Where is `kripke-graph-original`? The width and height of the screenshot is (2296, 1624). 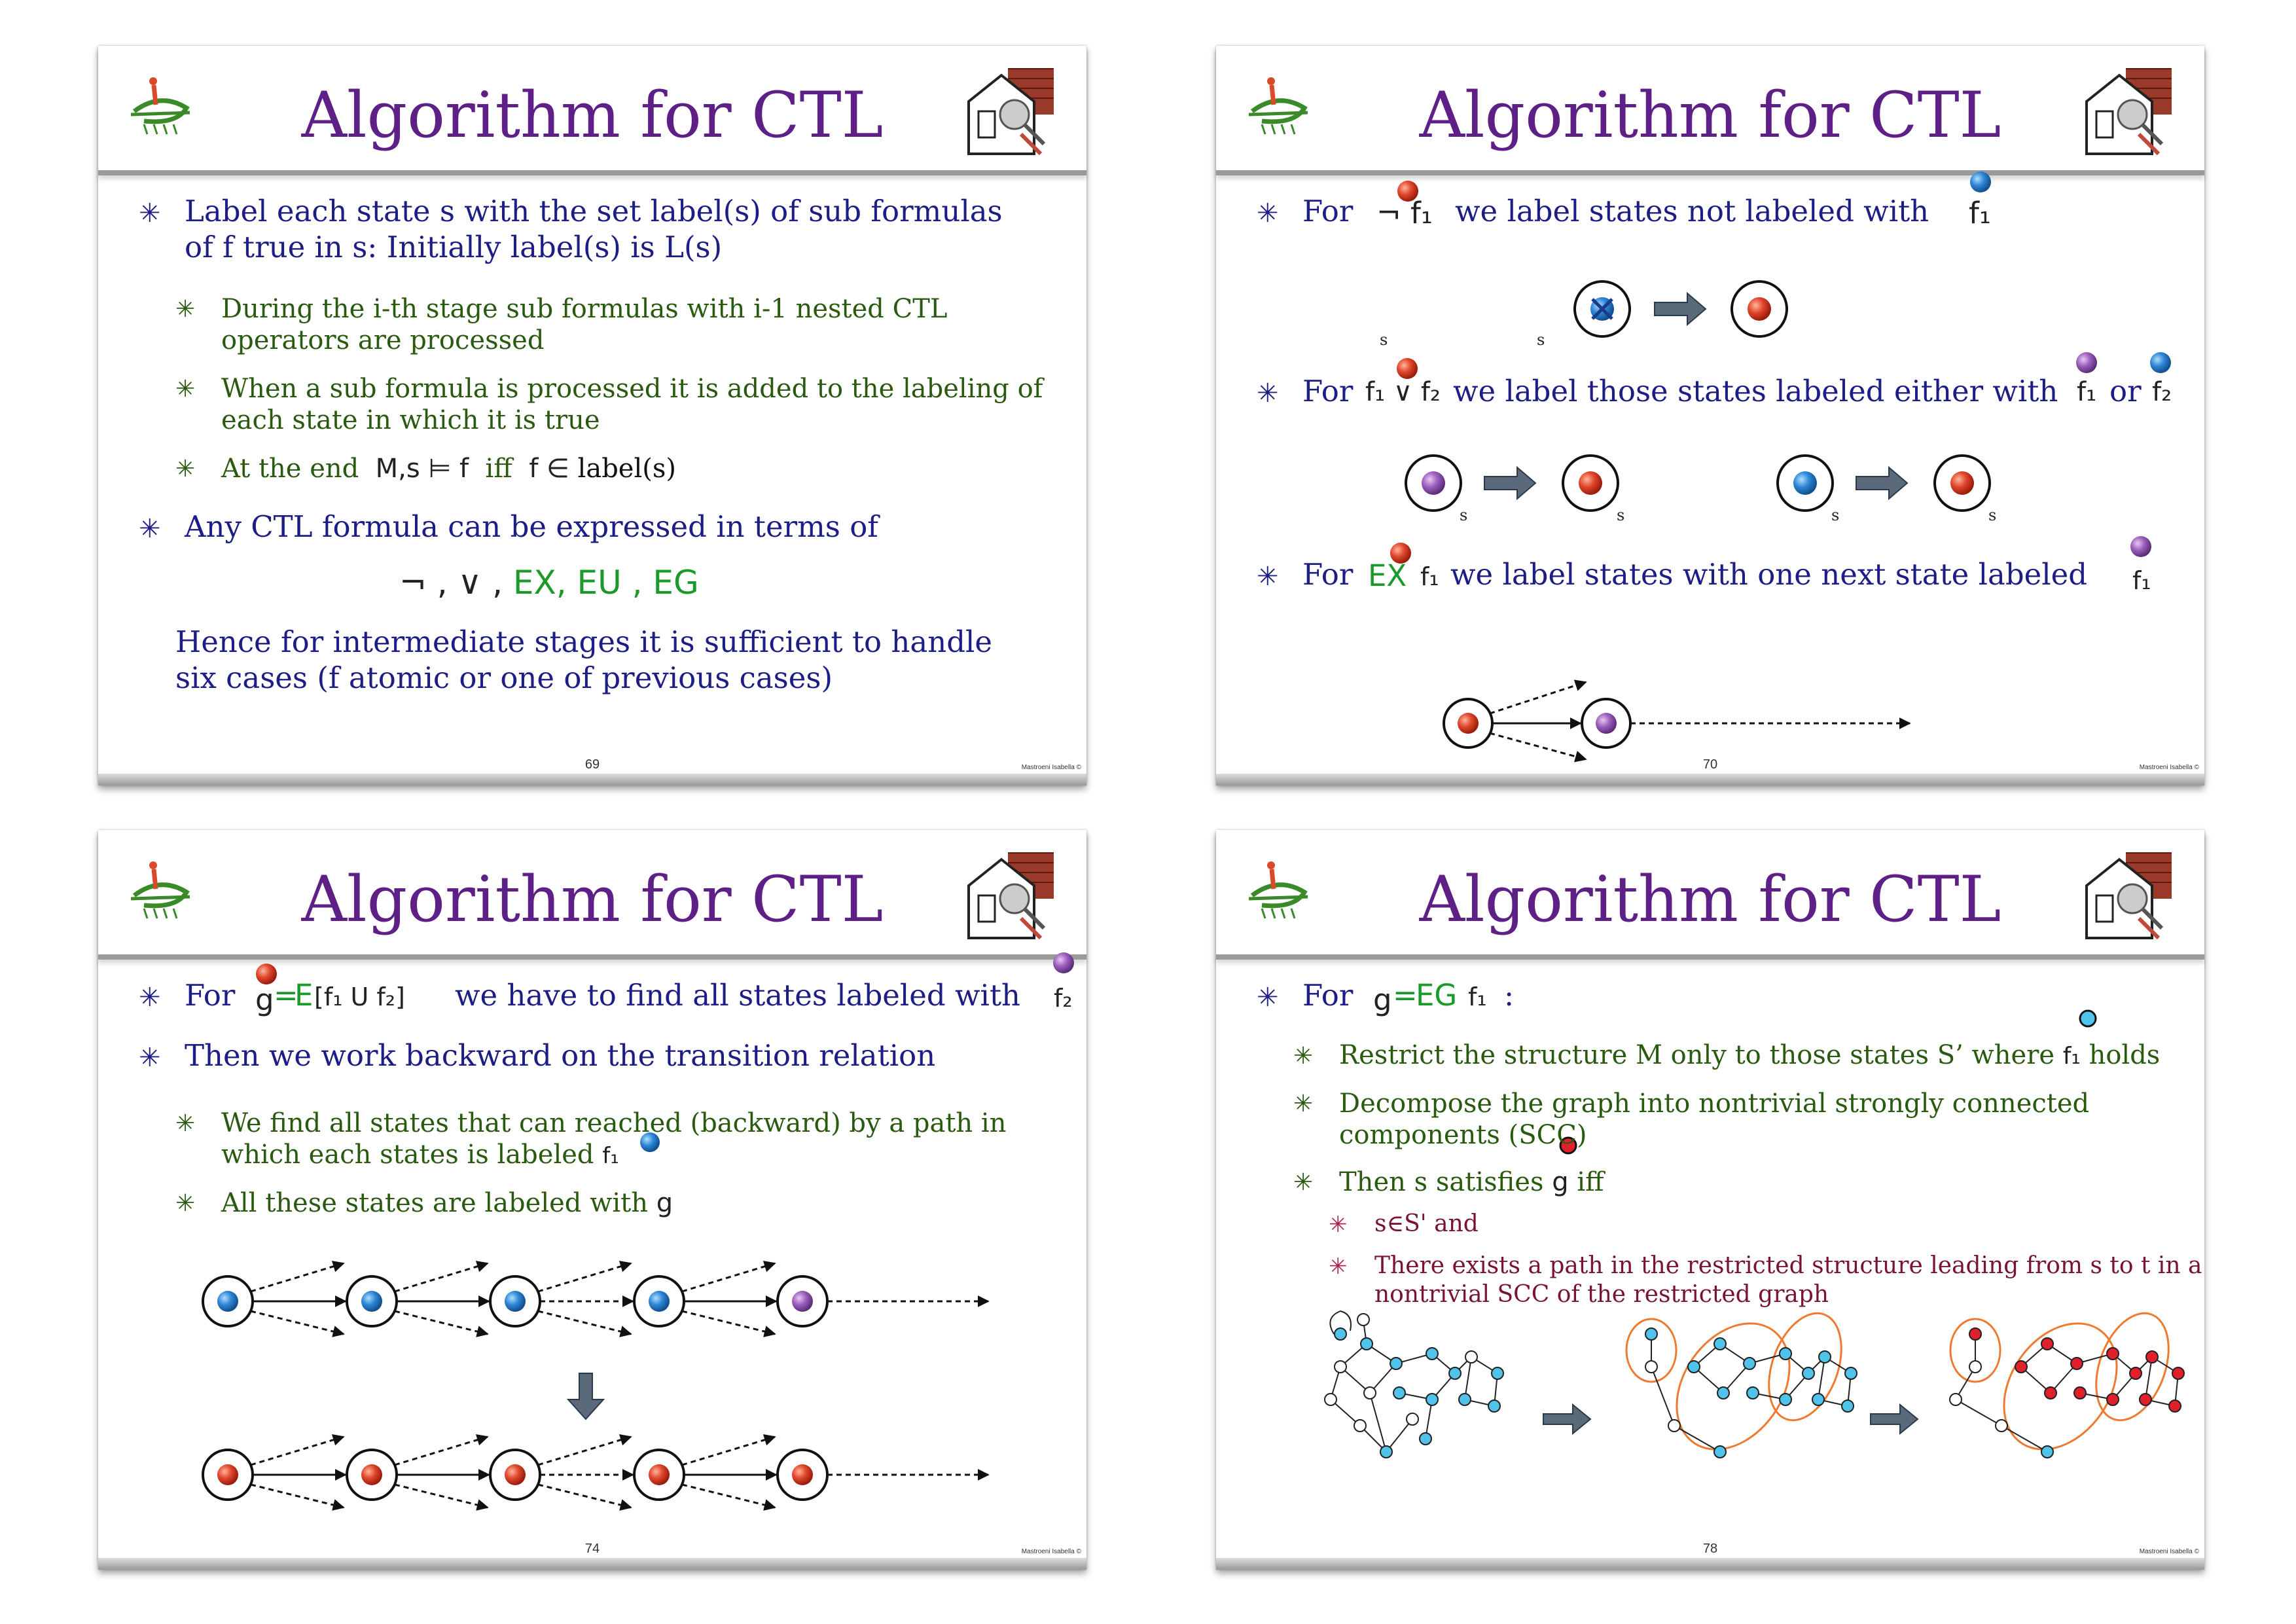 kripke-graph-original is located at coordinates (1414, 1384).